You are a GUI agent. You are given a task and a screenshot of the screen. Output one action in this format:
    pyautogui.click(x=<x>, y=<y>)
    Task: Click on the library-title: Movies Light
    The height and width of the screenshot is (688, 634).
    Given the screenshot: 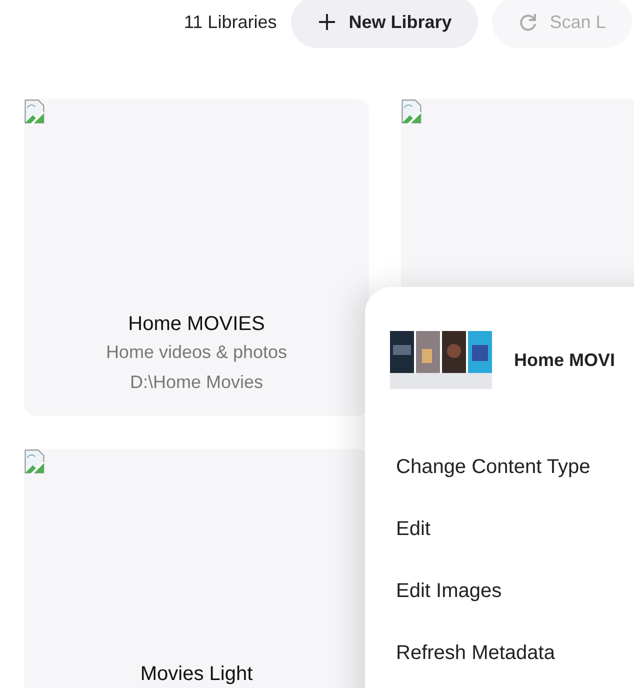 What is the action you would take?
    pyautogui.click(x=196, y=674)
    